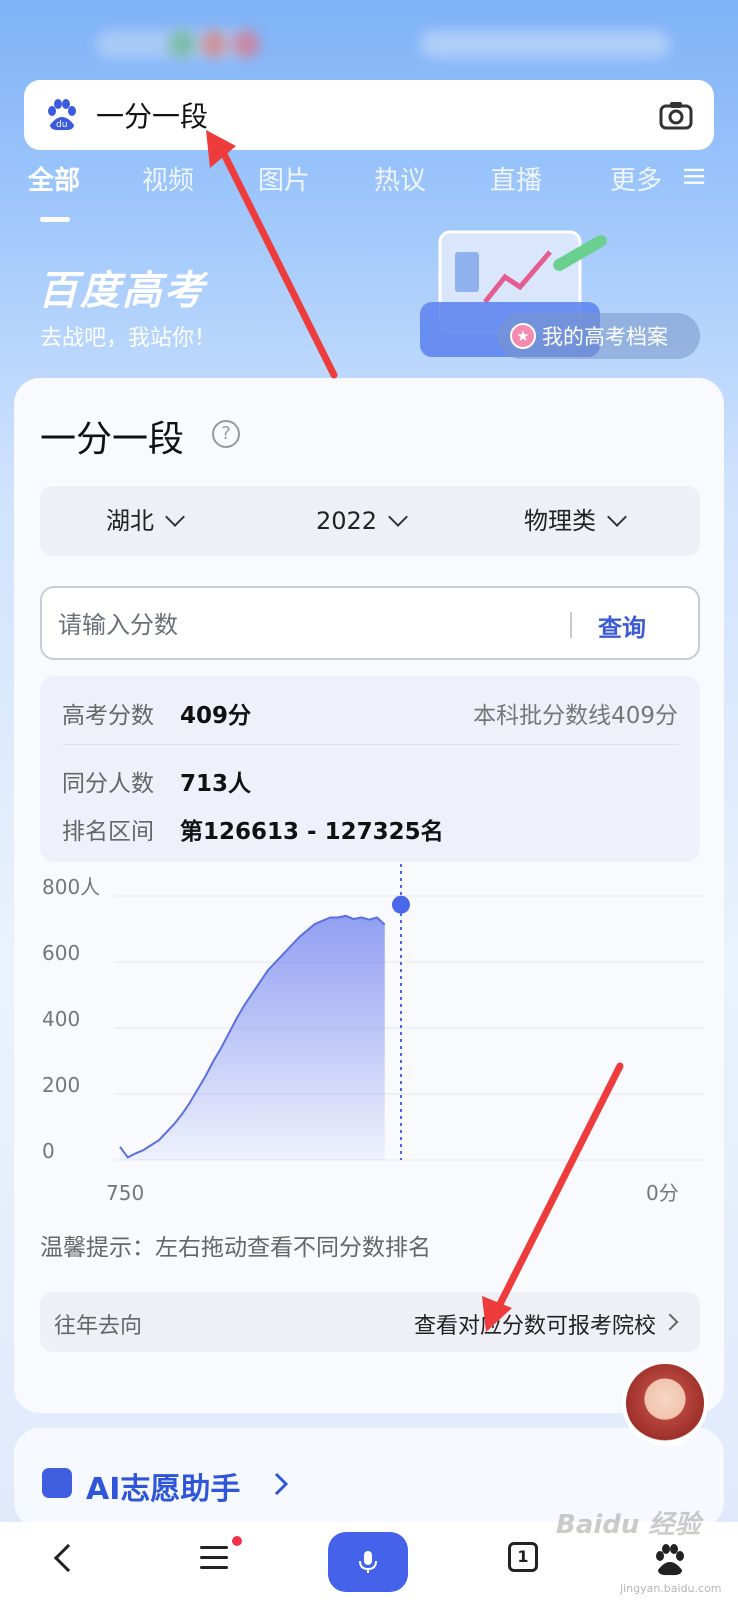 This screenshot has height=1600, width=738. I want to click on tab-more: 更多, so click(636, 178).